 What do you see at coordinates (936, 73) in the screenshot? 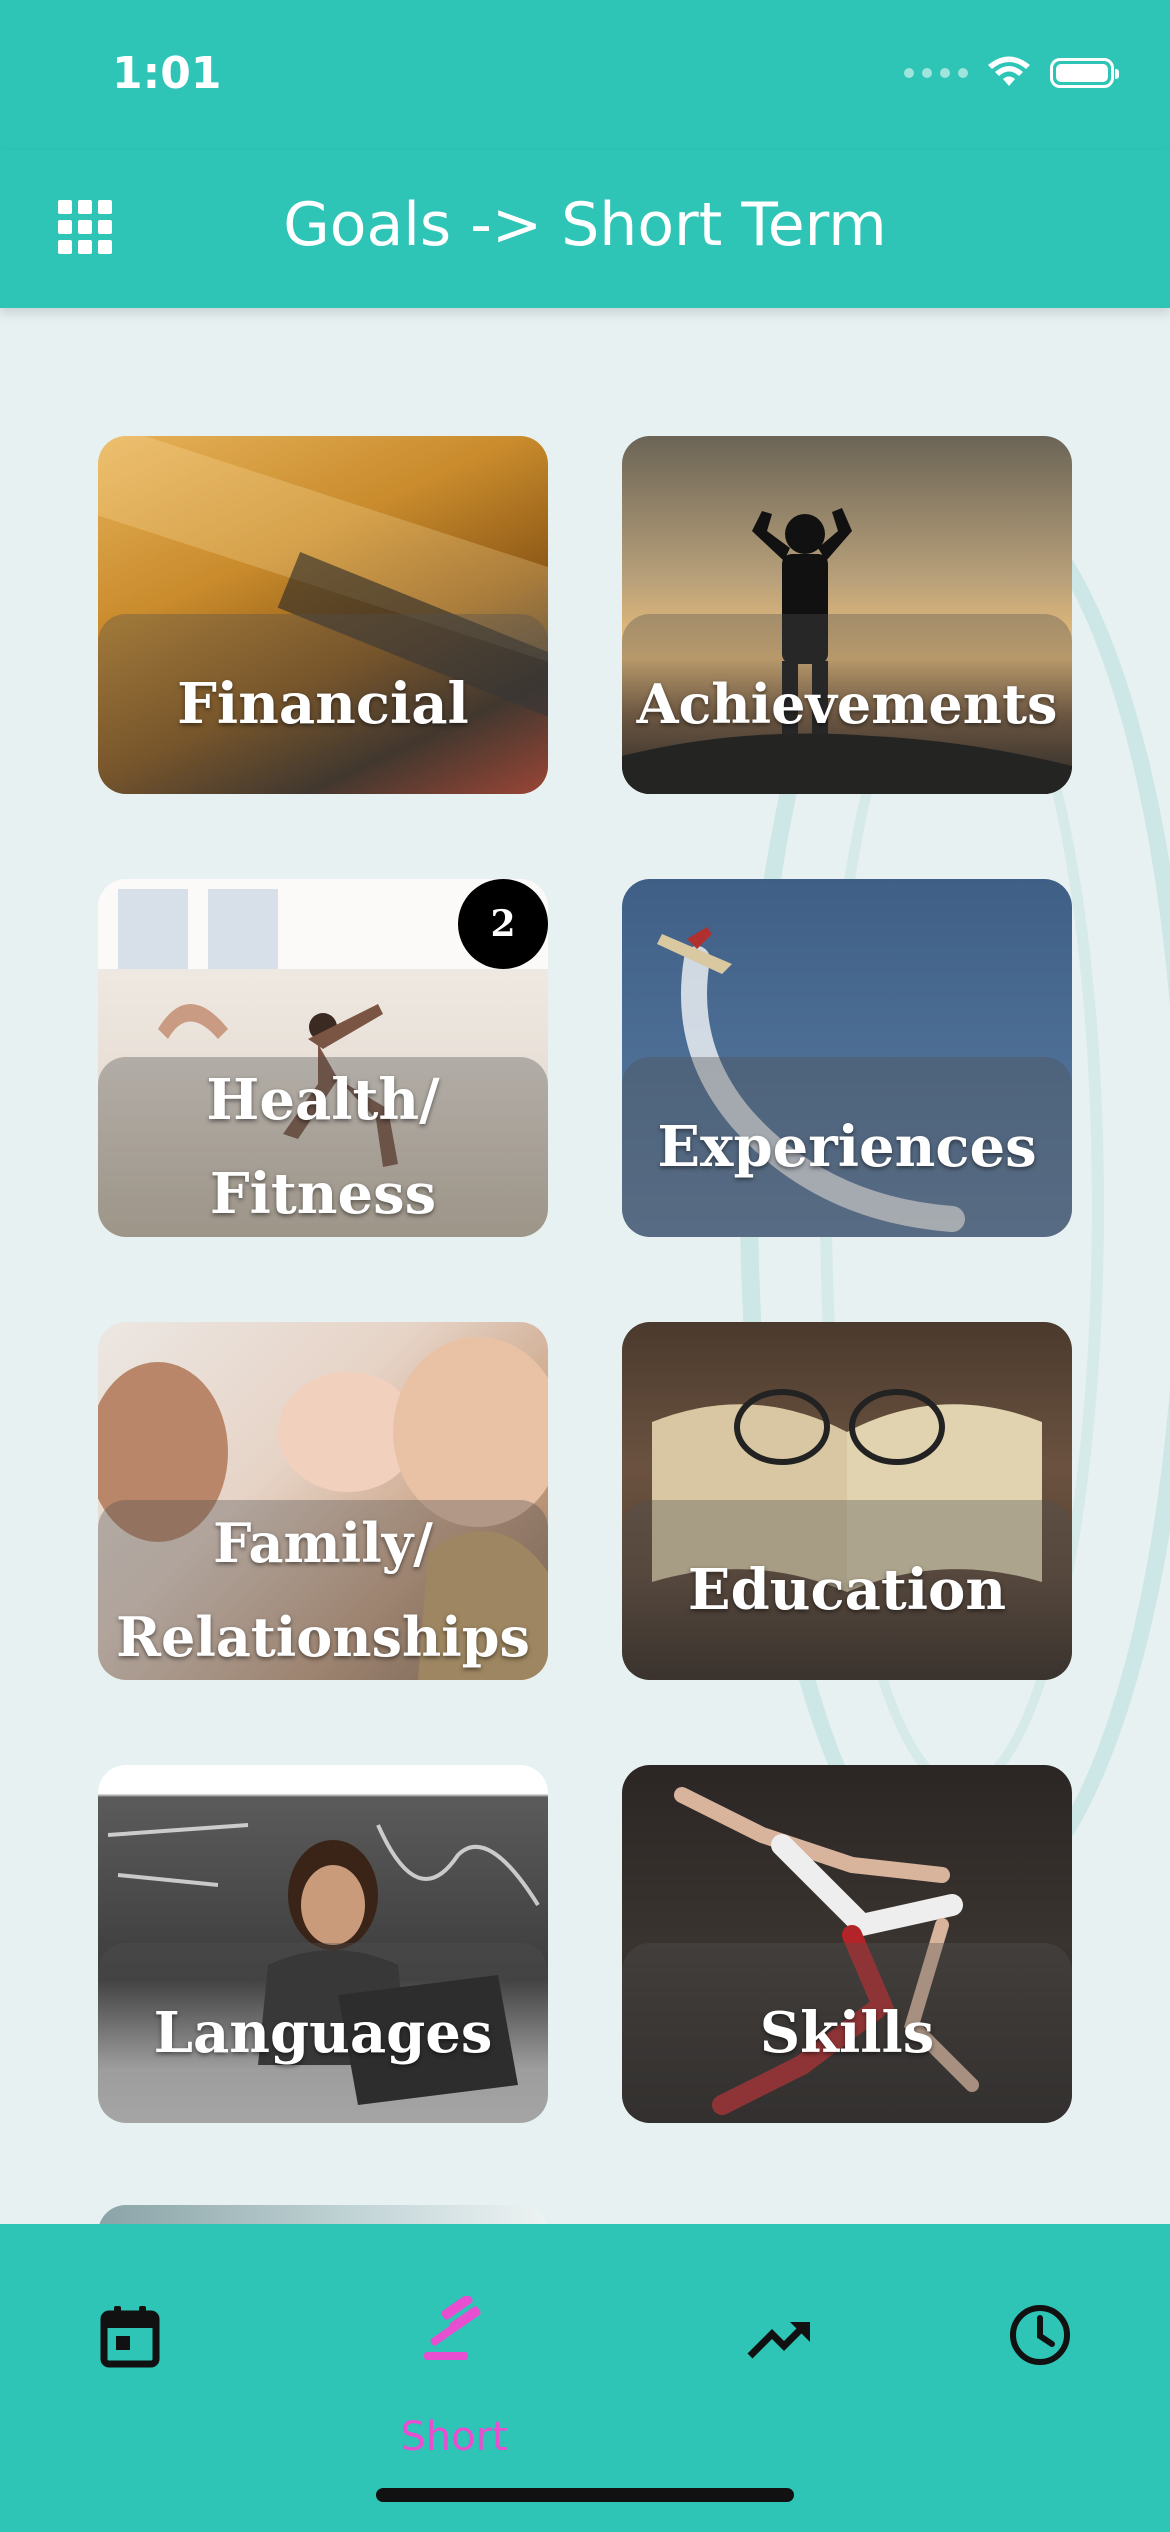
I see `cellular-signal-icon` at bounding box center [936, 73].